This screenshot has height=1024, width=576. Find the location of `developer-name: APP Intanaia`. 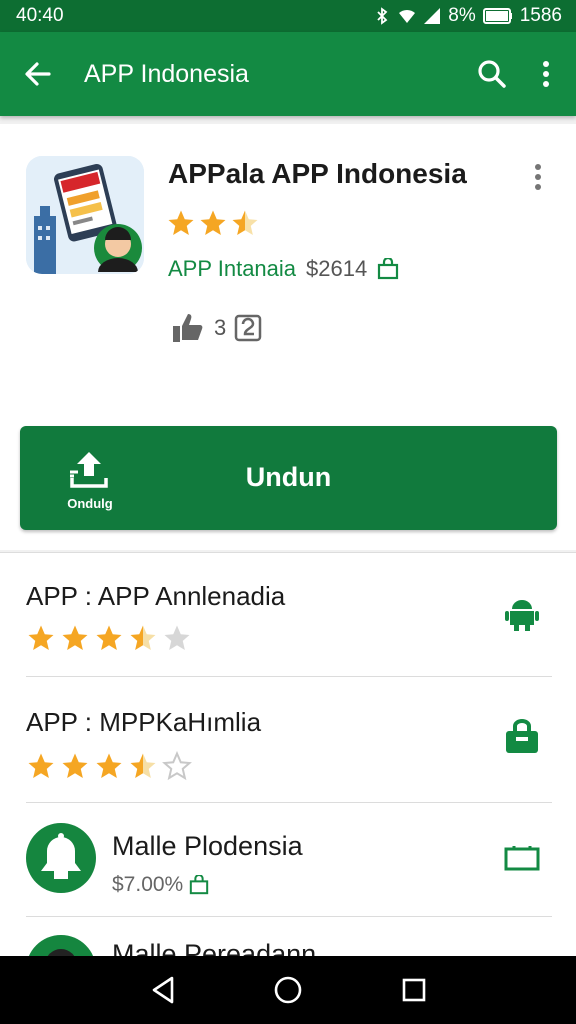

developer-name: APP Intanaia is located at coordinates (232, 269).